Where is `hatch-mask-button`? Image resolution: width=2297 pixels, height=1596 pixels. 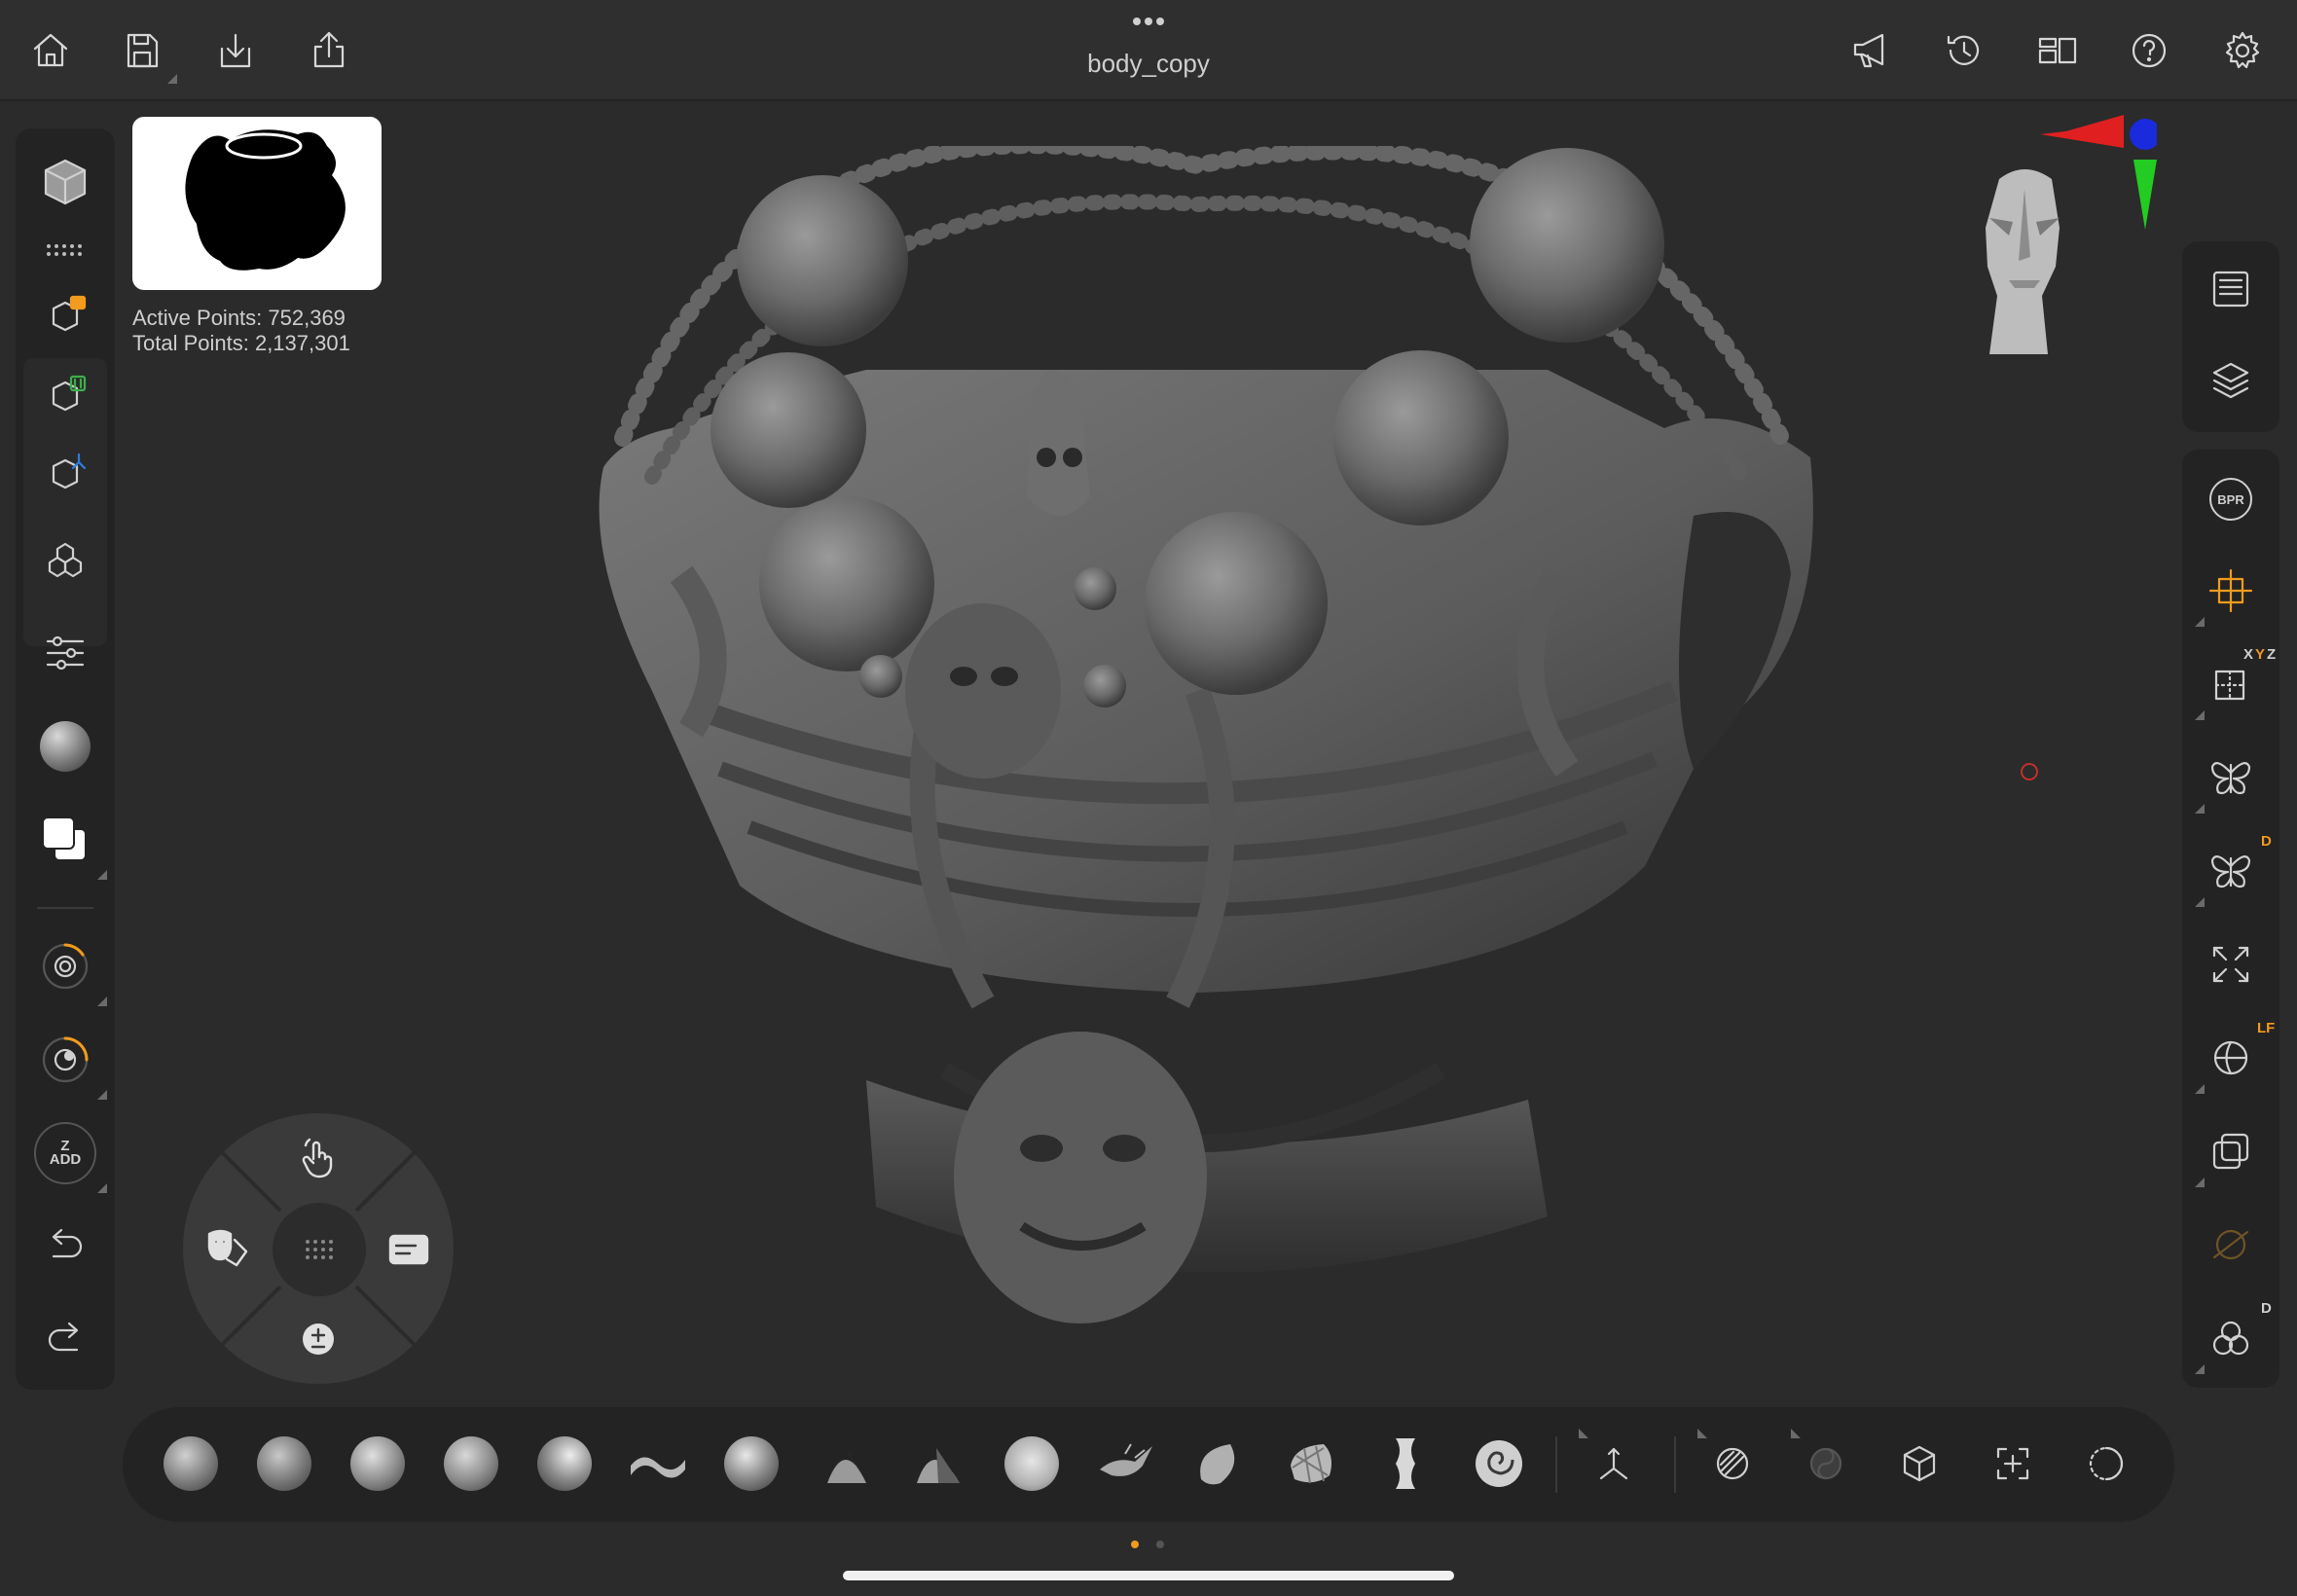
hatch-mask-button is located at coordinates (1733, 1464).